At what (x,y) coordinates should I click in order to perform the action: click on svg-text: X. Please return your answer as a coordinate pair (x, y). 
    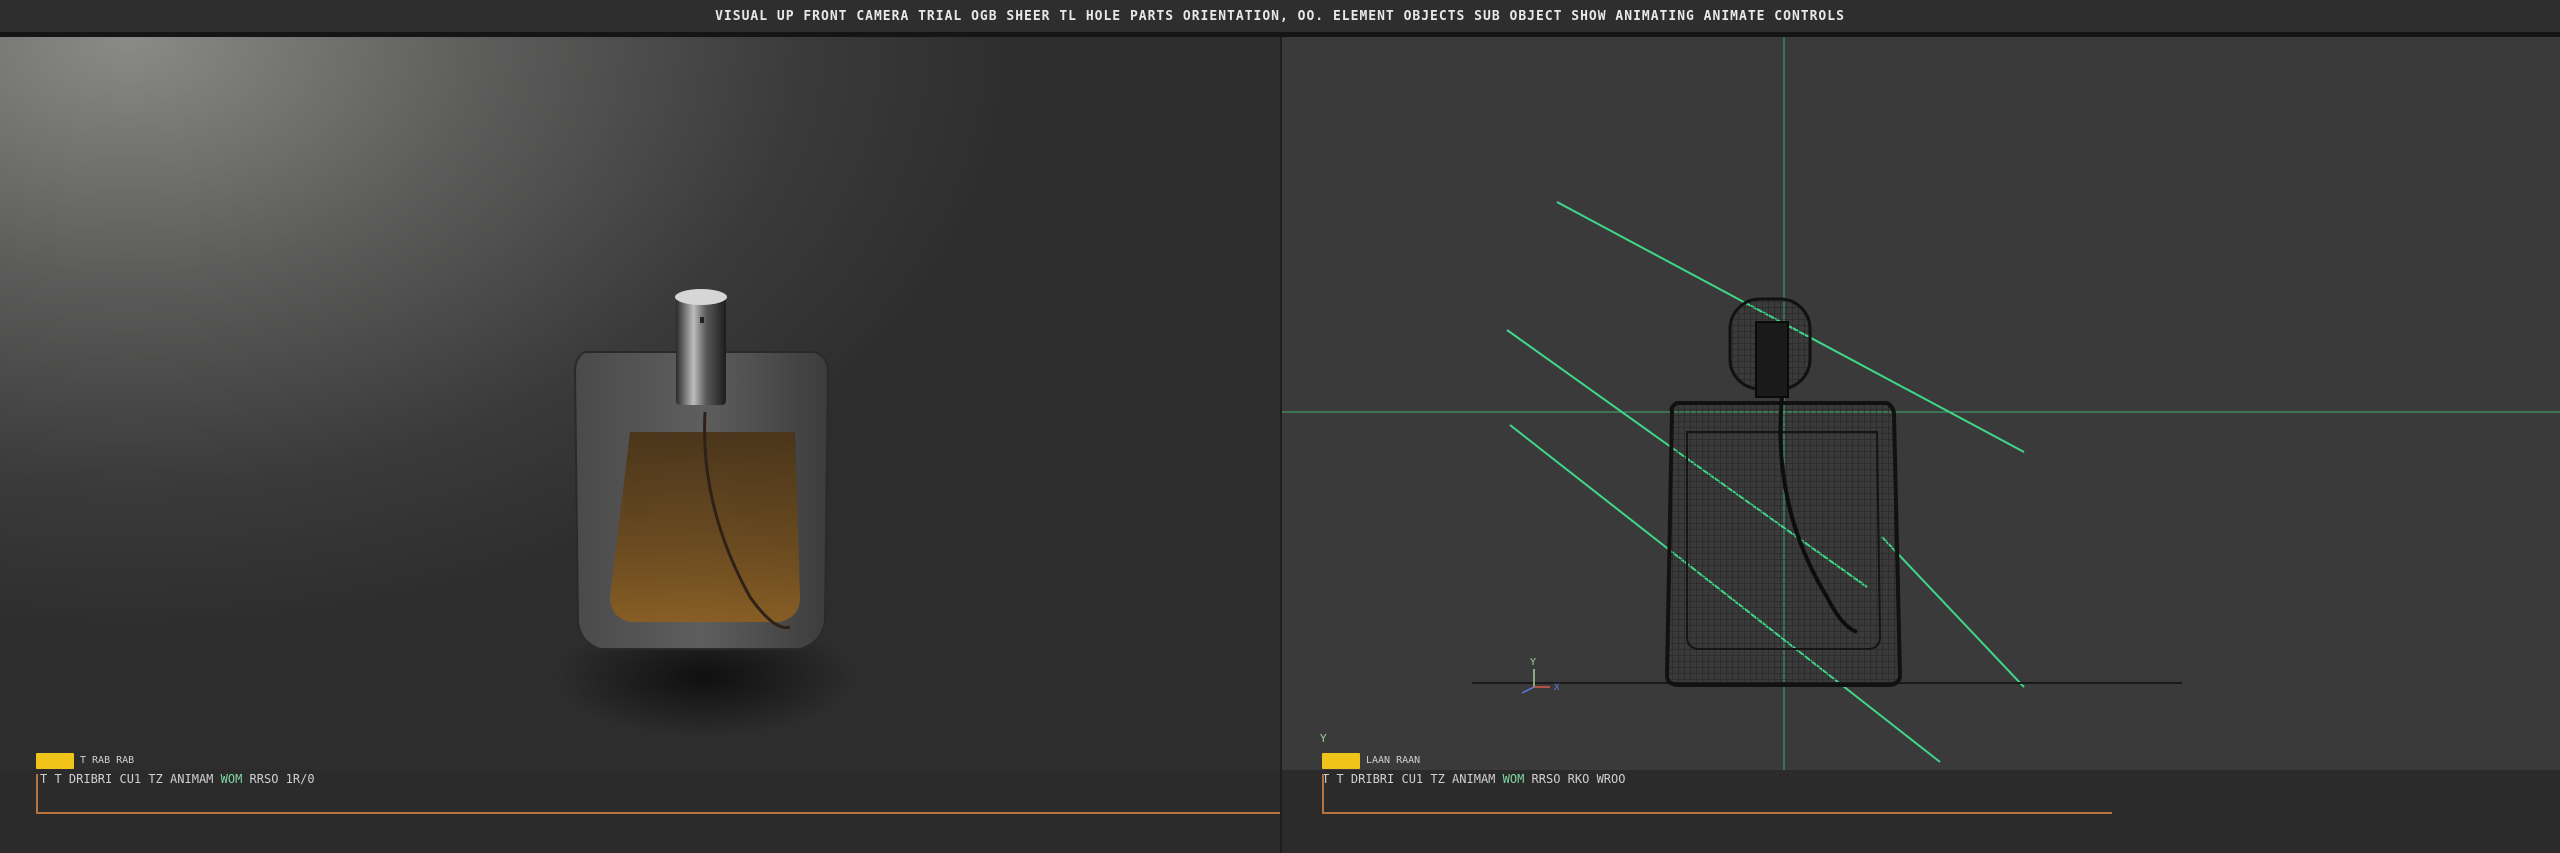
    Looking at the image, I should click on (1557, 688).